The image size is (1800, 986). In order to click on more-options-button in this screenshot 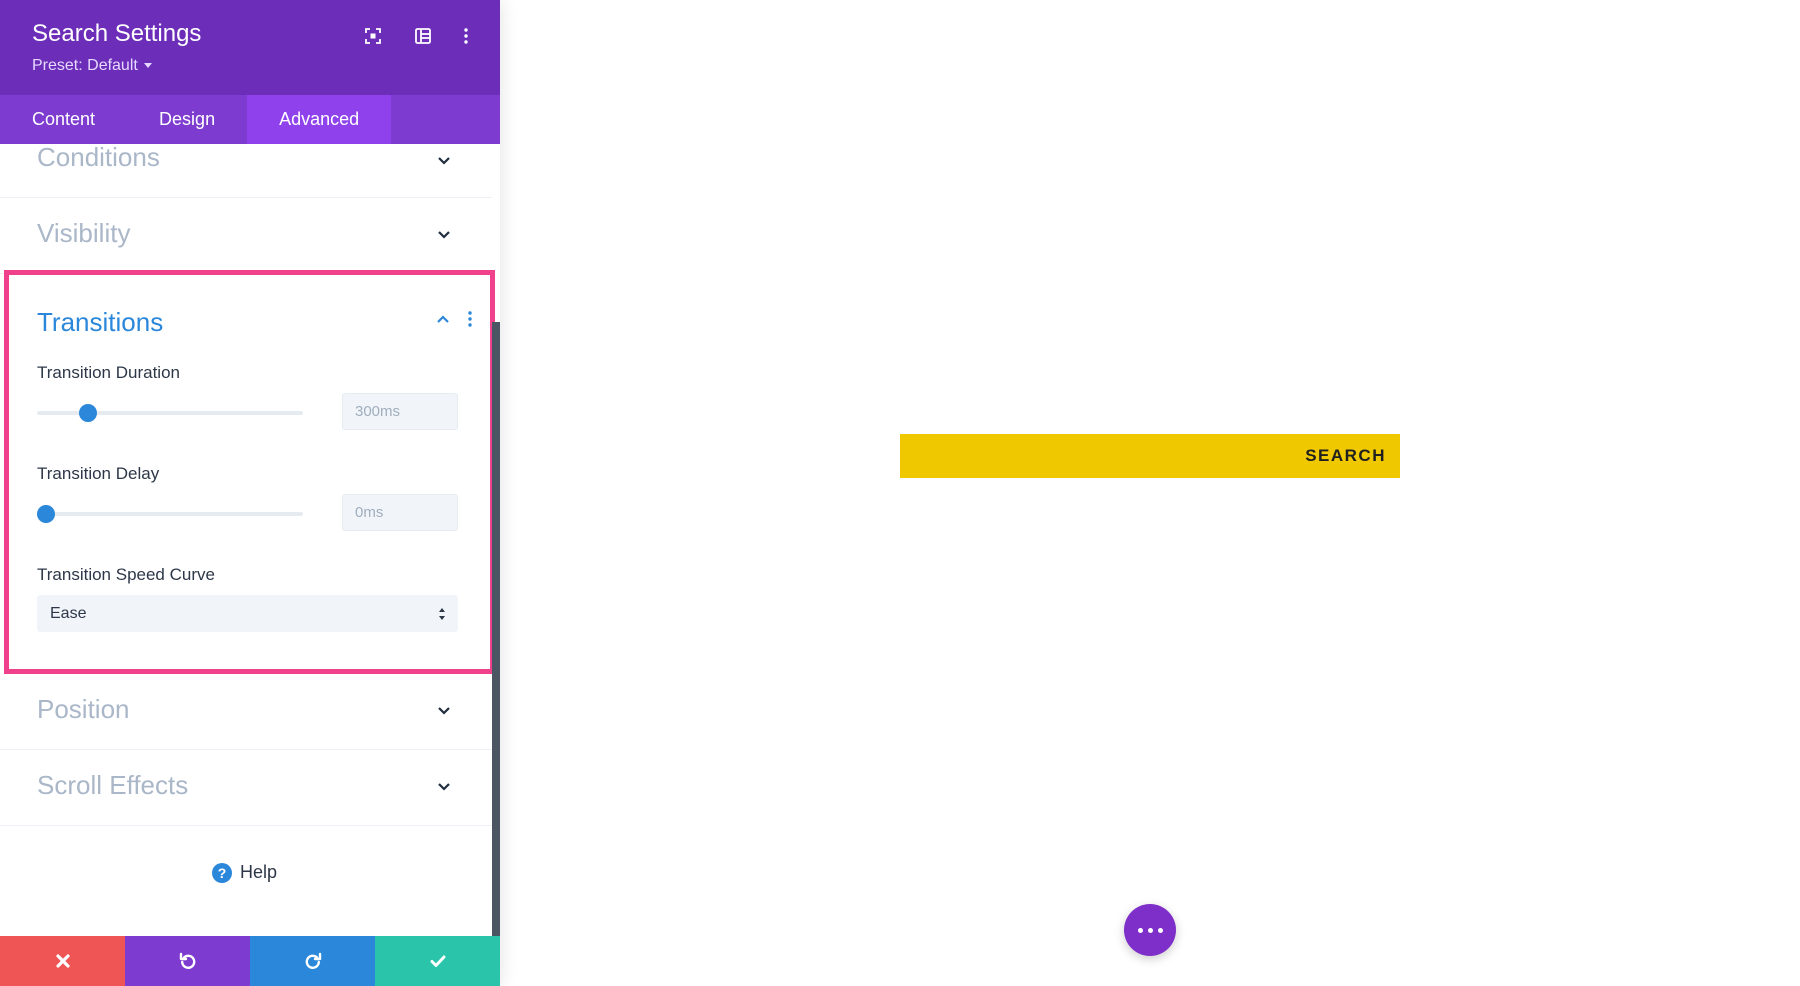, I will do `click(1150, 930)`.